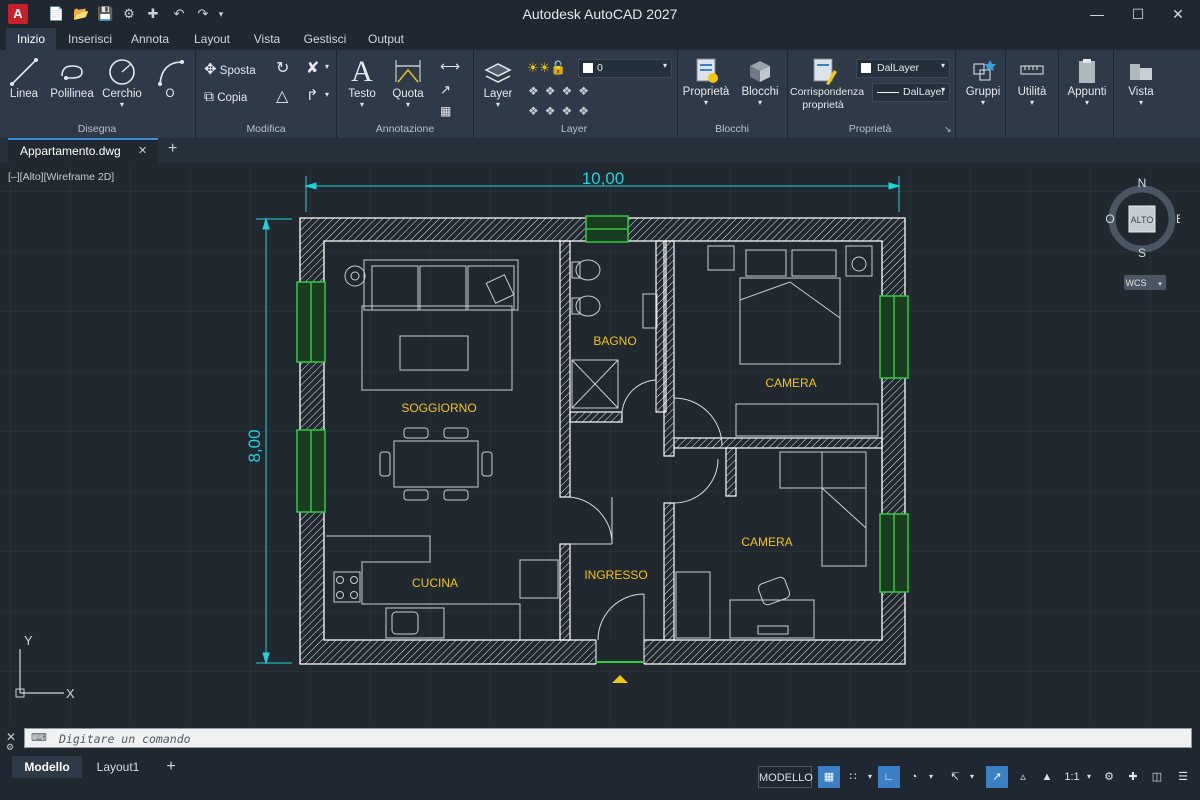 The width and height of the screenshot is (1200, 800). What do you see at coordinates (150, 39) in the screenshot?
I see `tab-annota: Annota` at bounding box center [150, 39].